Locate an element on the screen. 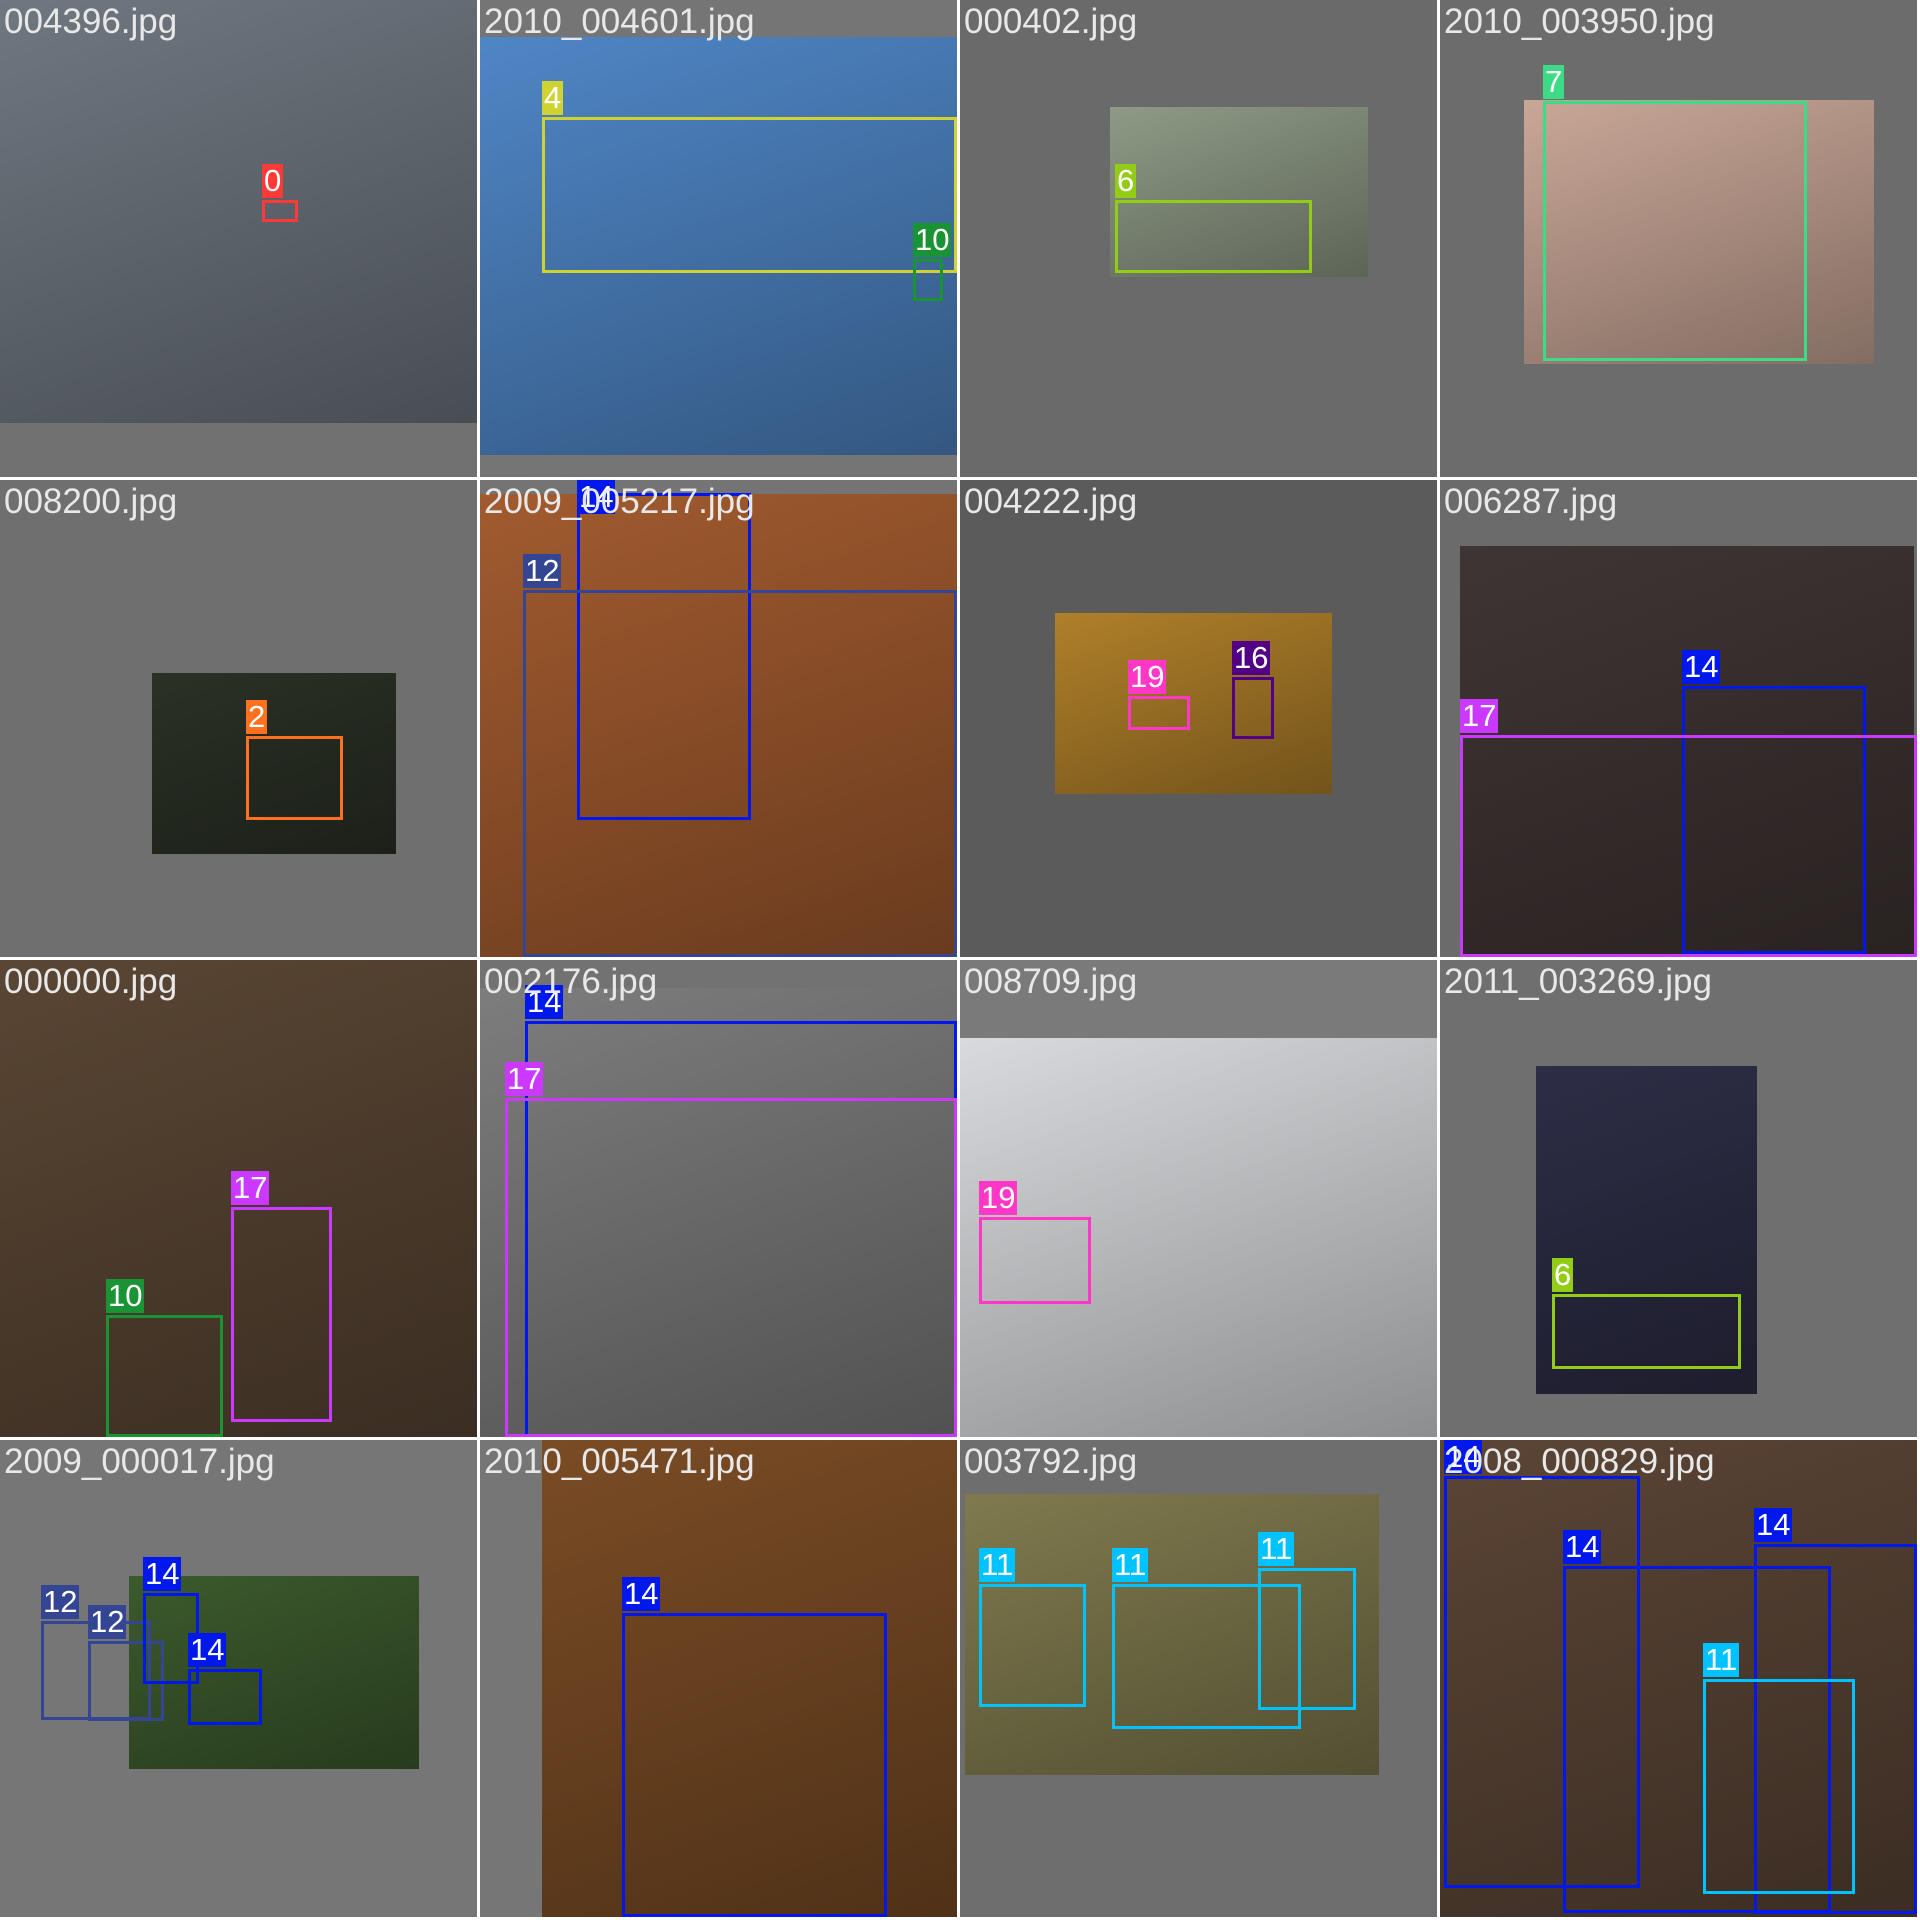  filename-label: 003792.jpg is located at coordinates (1051, 1461).